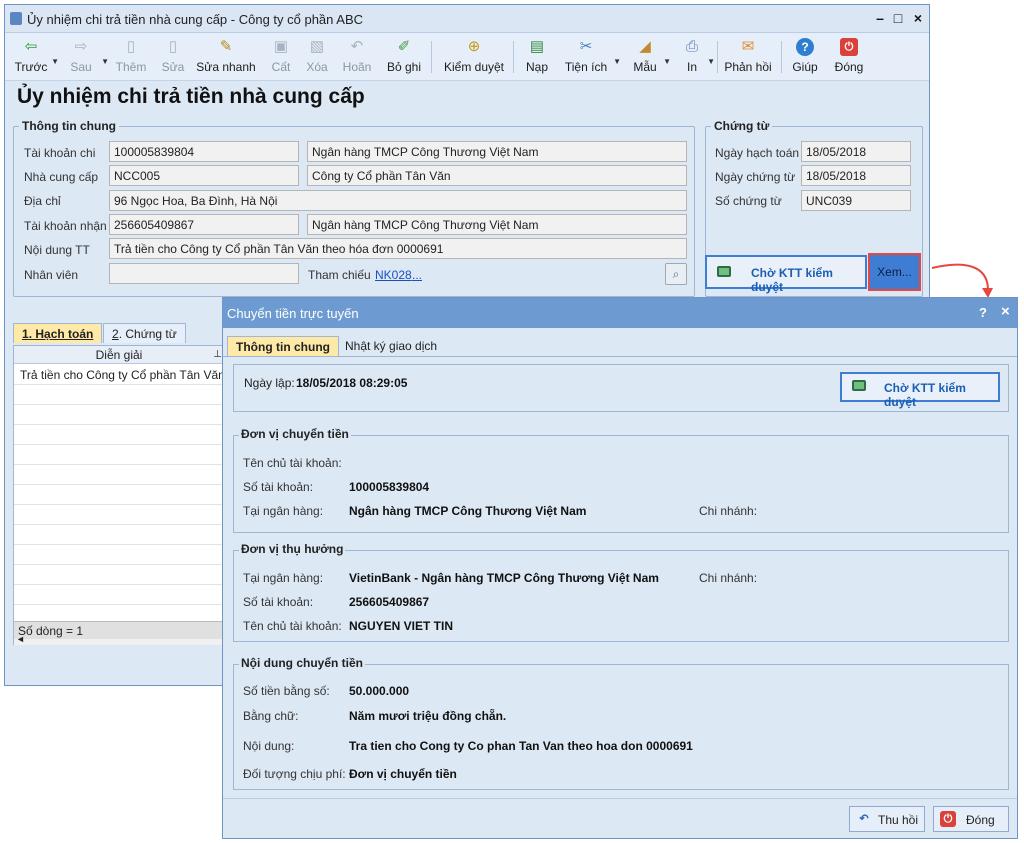  Describe the element at coordinates (69, 126) in the screenshot. I see `general-info-legend: Thông tin chung` at that location.